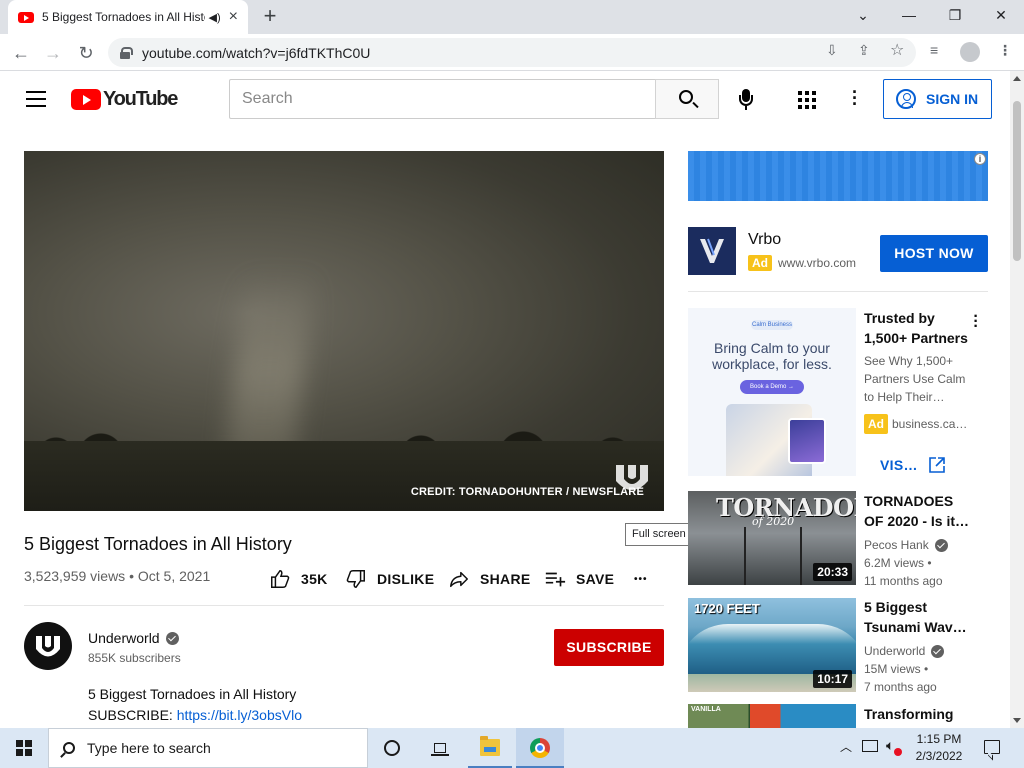 The image size is (1024, 768). Describe the element at coordinates (1001, 15) in the screenshot. I see `close-window-button: ✕` at that location.